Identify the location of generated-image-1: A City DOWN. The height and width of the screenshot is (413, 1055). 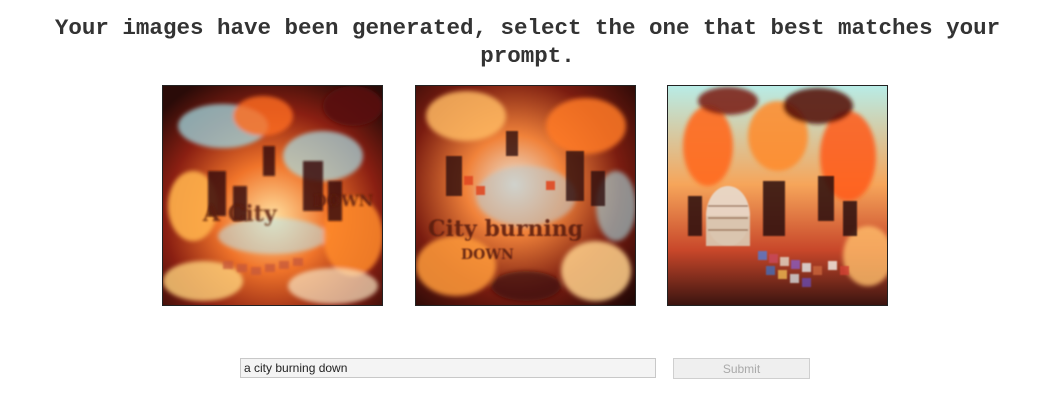
(272, 195).